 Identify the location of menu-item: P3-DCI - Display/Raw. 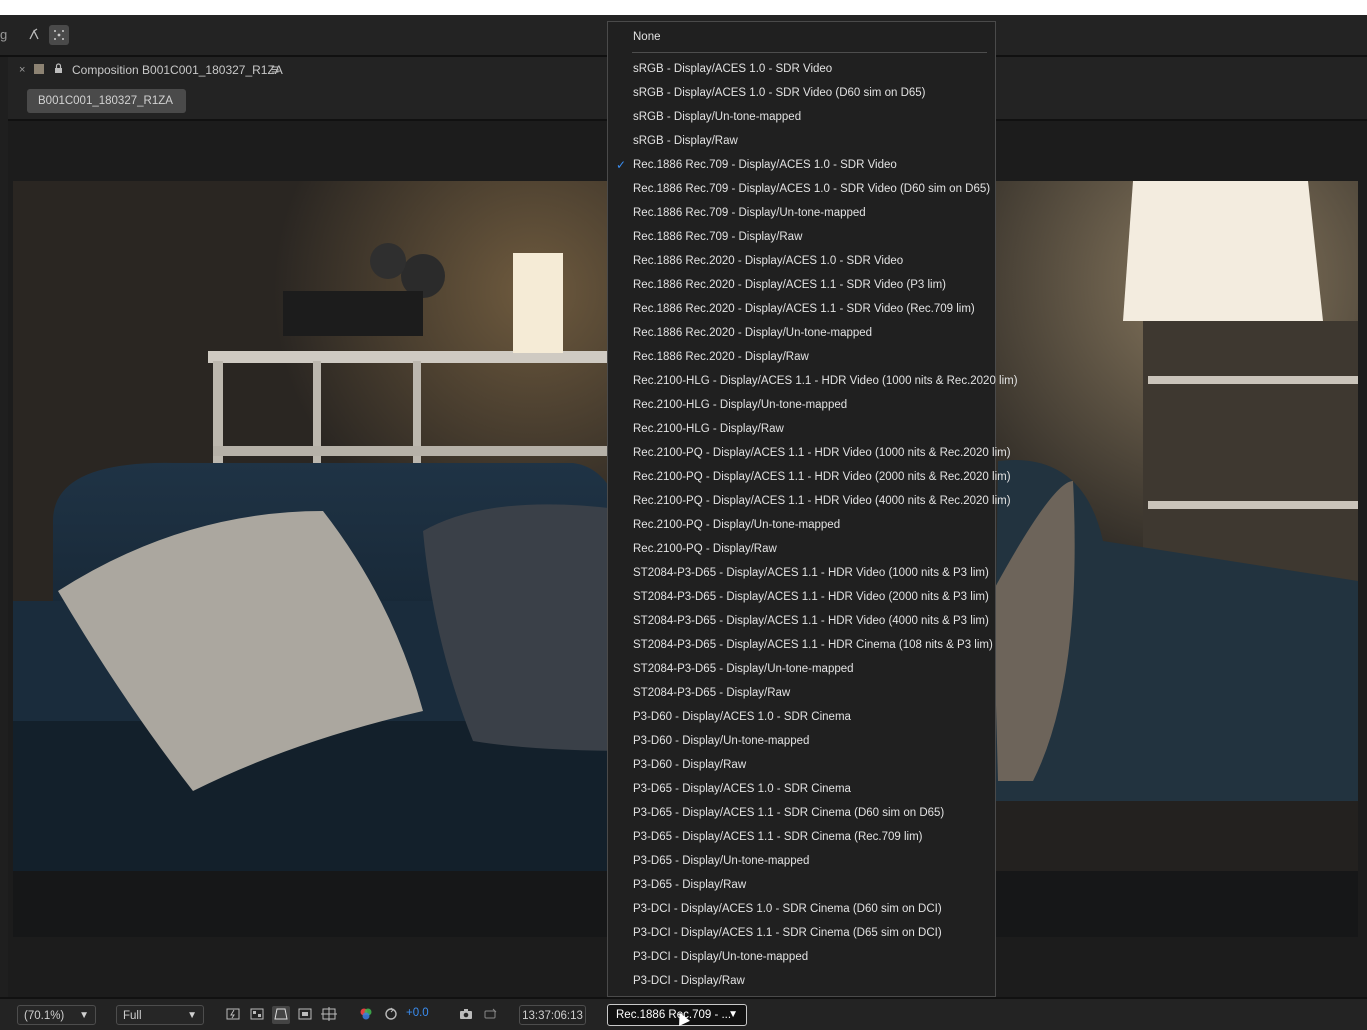
(813, 981).